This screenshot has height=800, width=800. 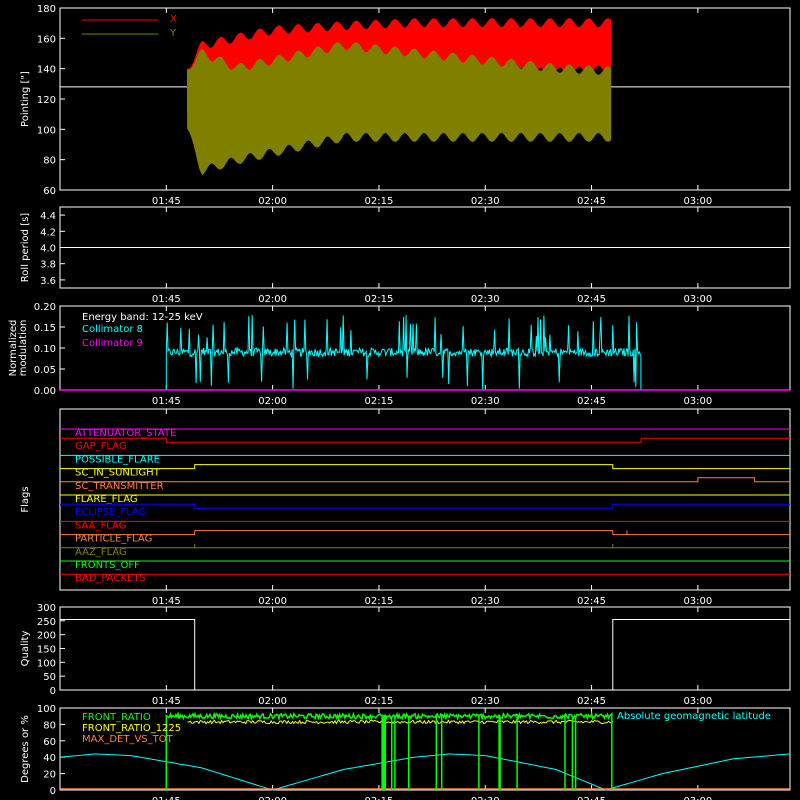 I want to click on roll-y-tick-label: 4.0, so click(x=48, y=249).